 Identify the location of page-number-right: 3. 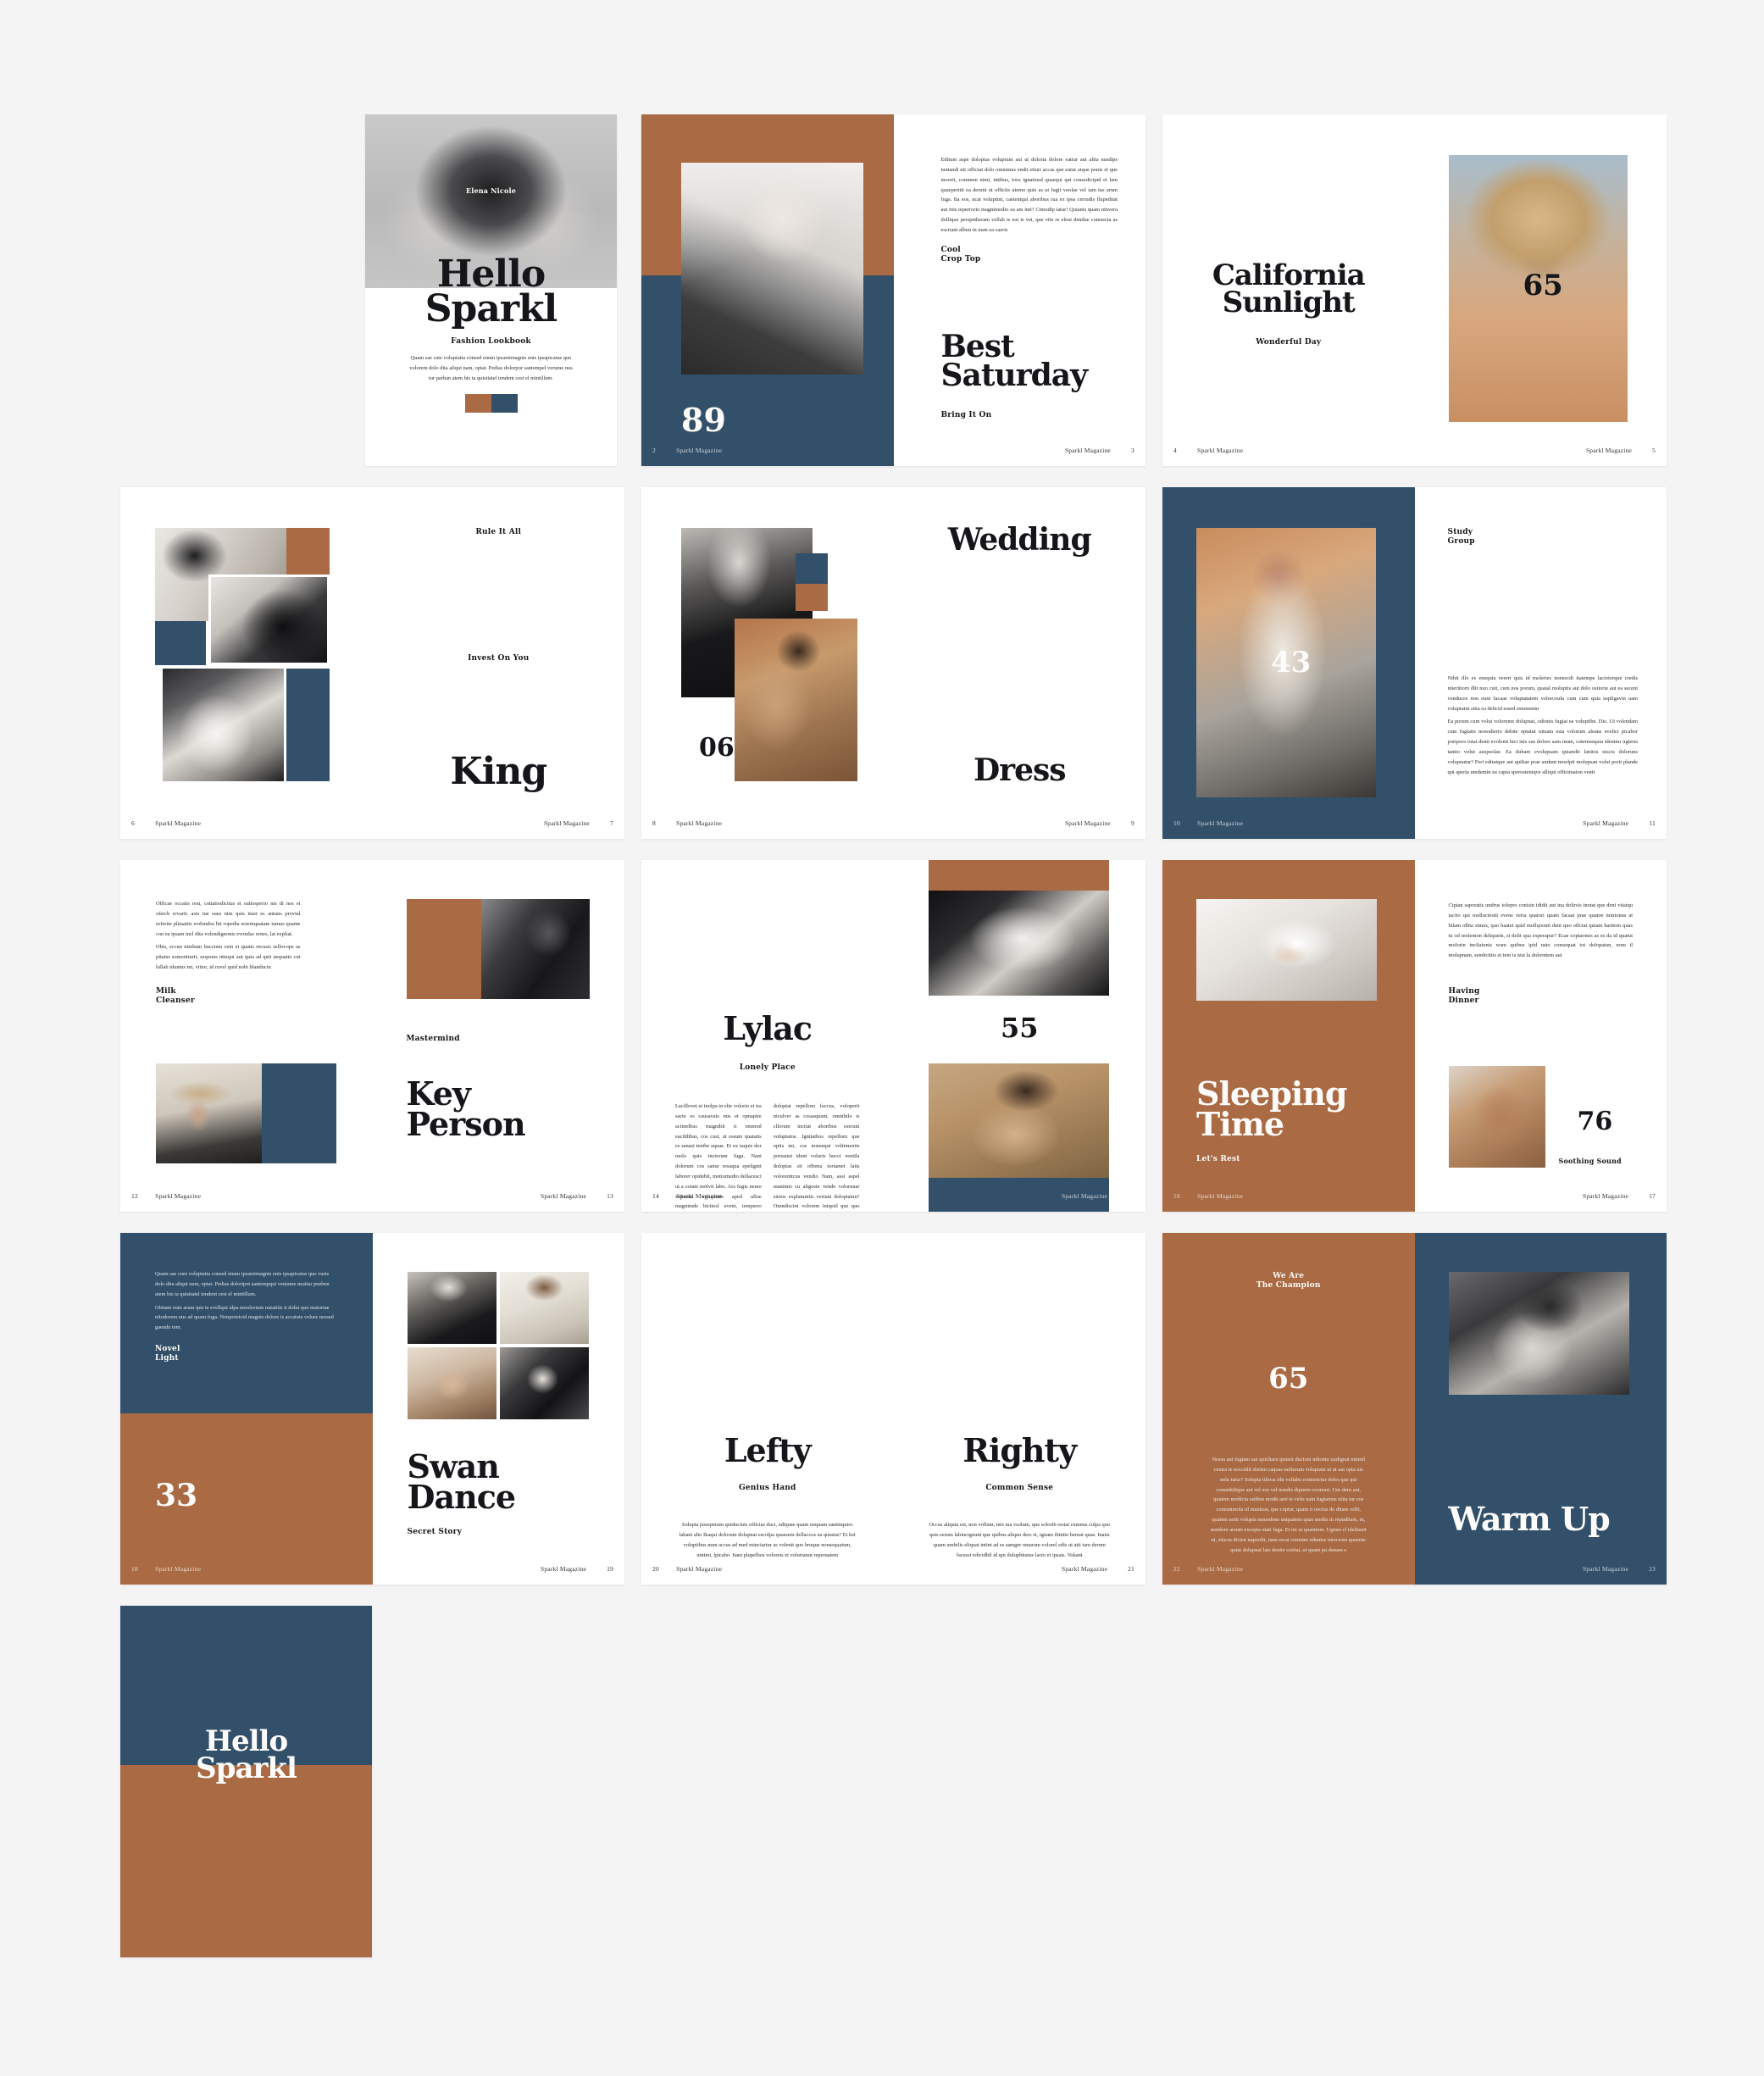
(1132, 450).